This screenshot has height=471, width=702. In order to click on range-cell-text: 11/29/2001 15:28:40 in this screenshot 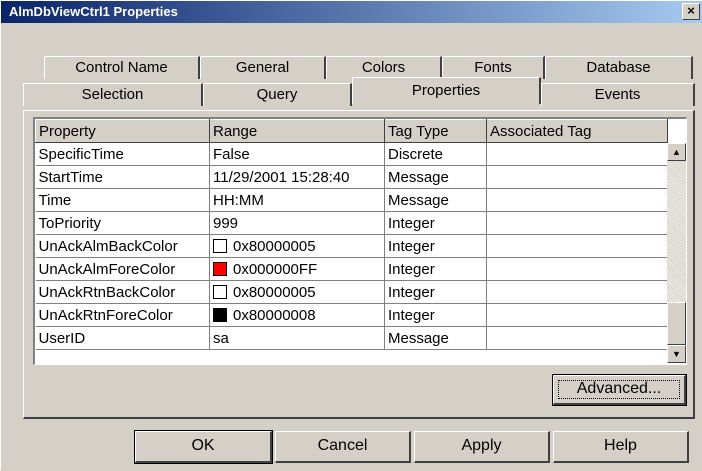, I will do `click(281, 177)`.